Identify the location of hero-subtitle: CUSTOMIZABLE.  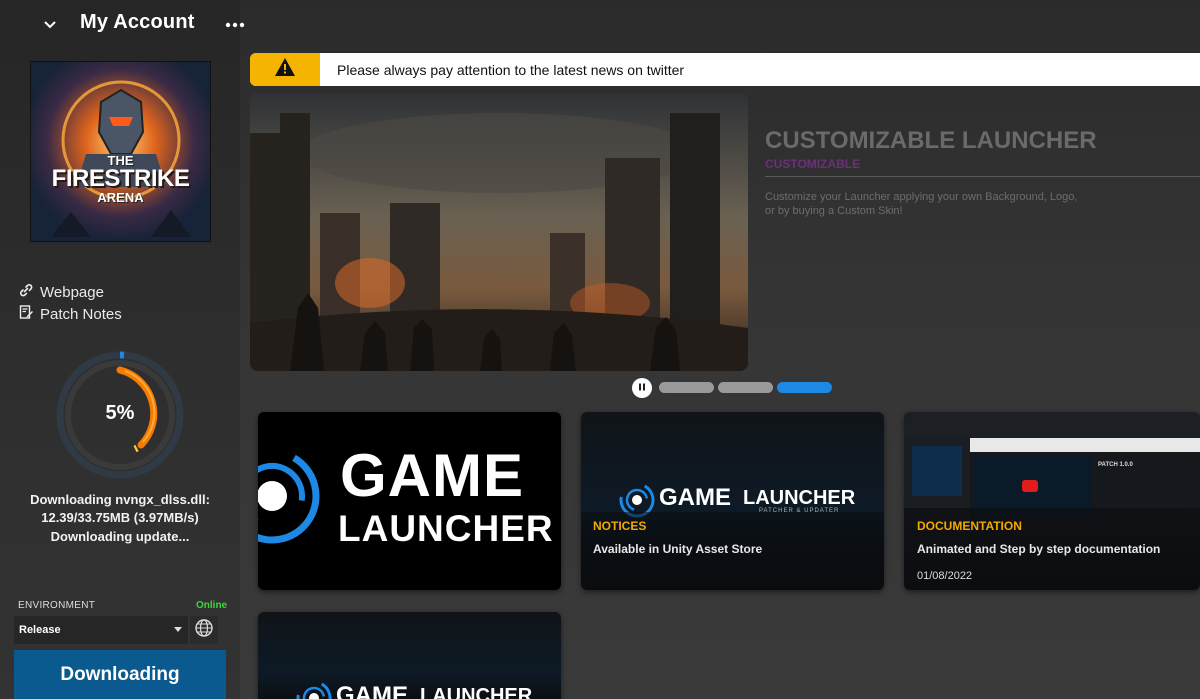
(813, 164).